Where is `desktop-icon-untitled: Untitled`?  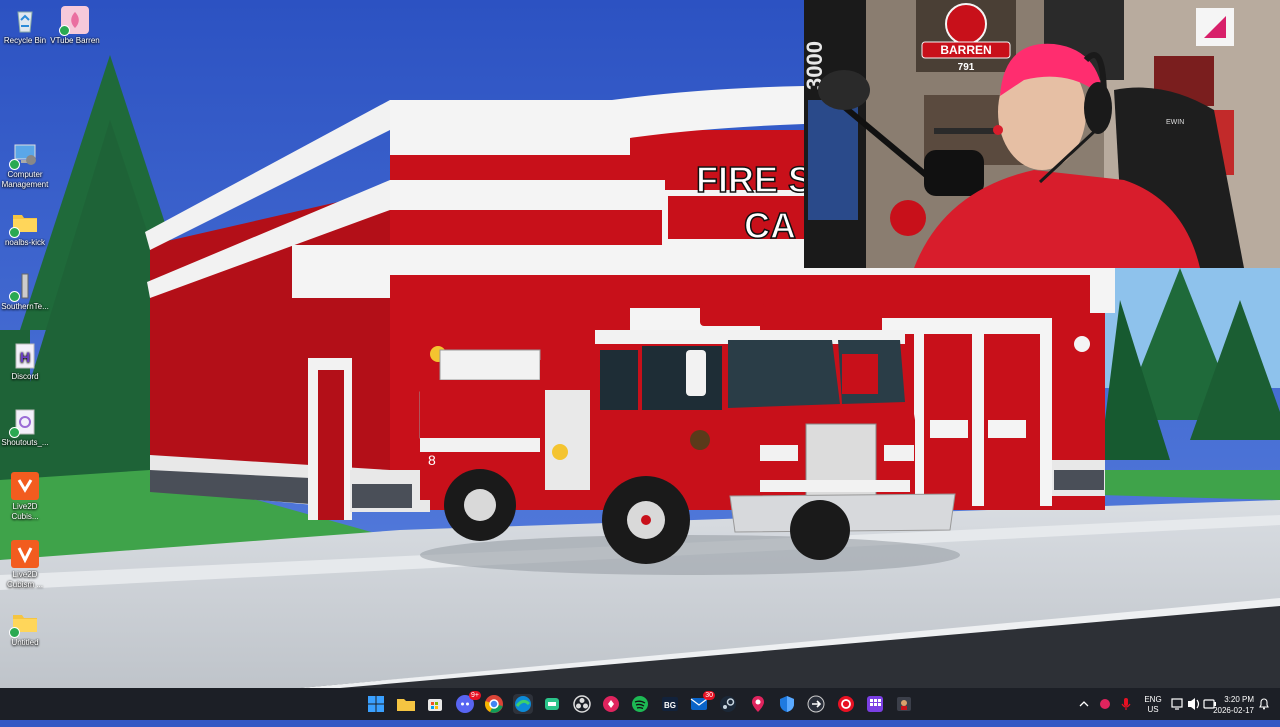 desktop-icon-untitled: Untitled is located at coordinates (25, 628).